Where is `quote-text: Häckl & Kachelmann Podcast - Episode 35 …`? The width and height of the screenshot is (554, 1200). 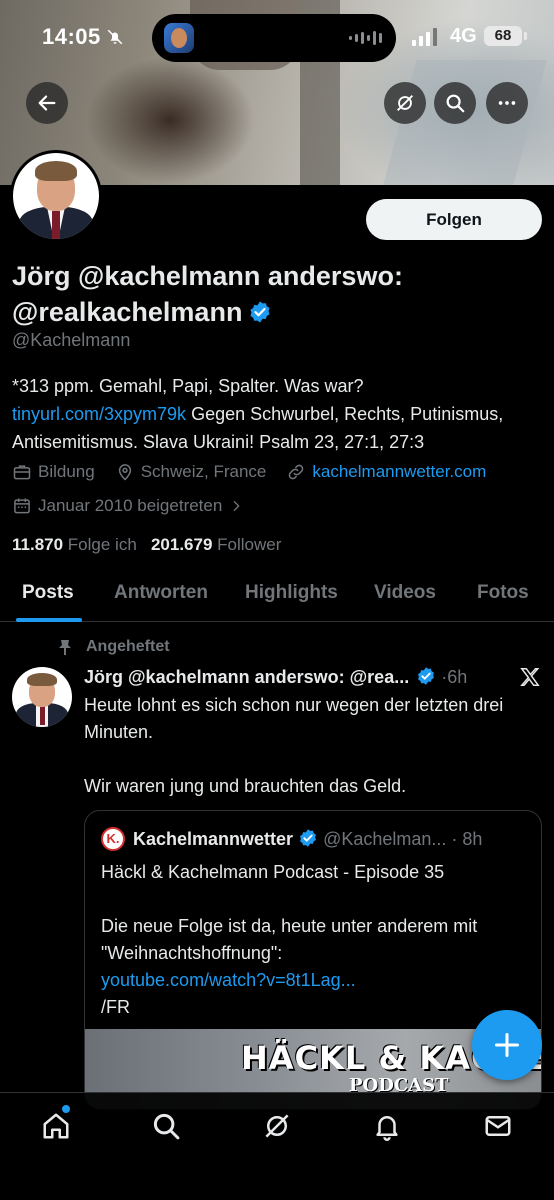 quote-text: Häckl & Kachelmann Podcast - Episode 35 … is located at coordinates (311, 940).